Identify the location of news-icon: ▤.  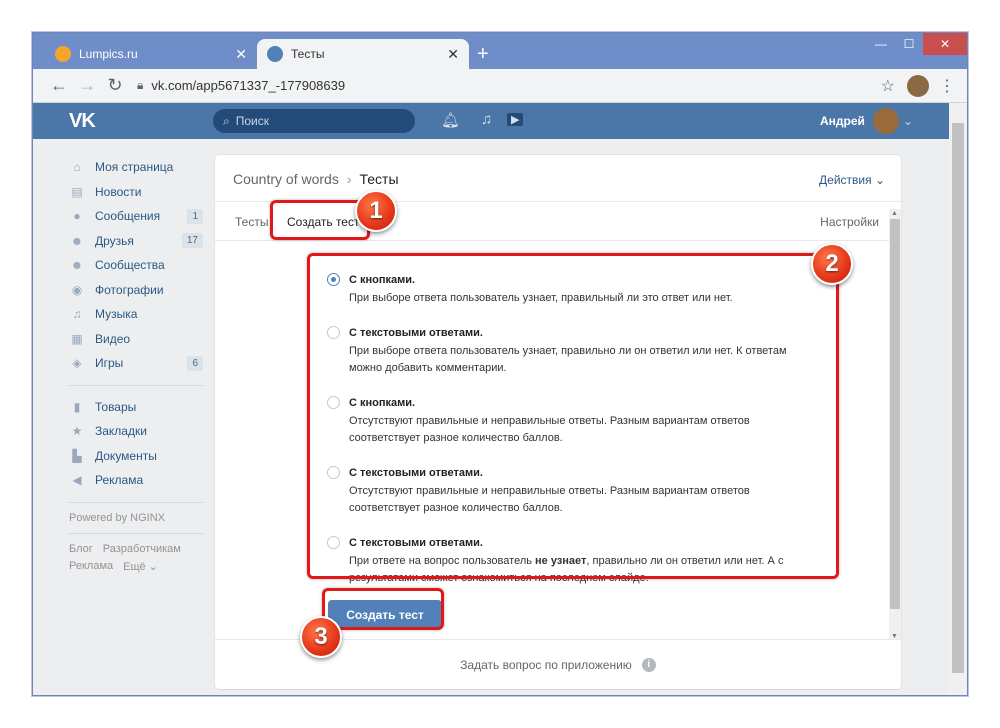
(77, 191).